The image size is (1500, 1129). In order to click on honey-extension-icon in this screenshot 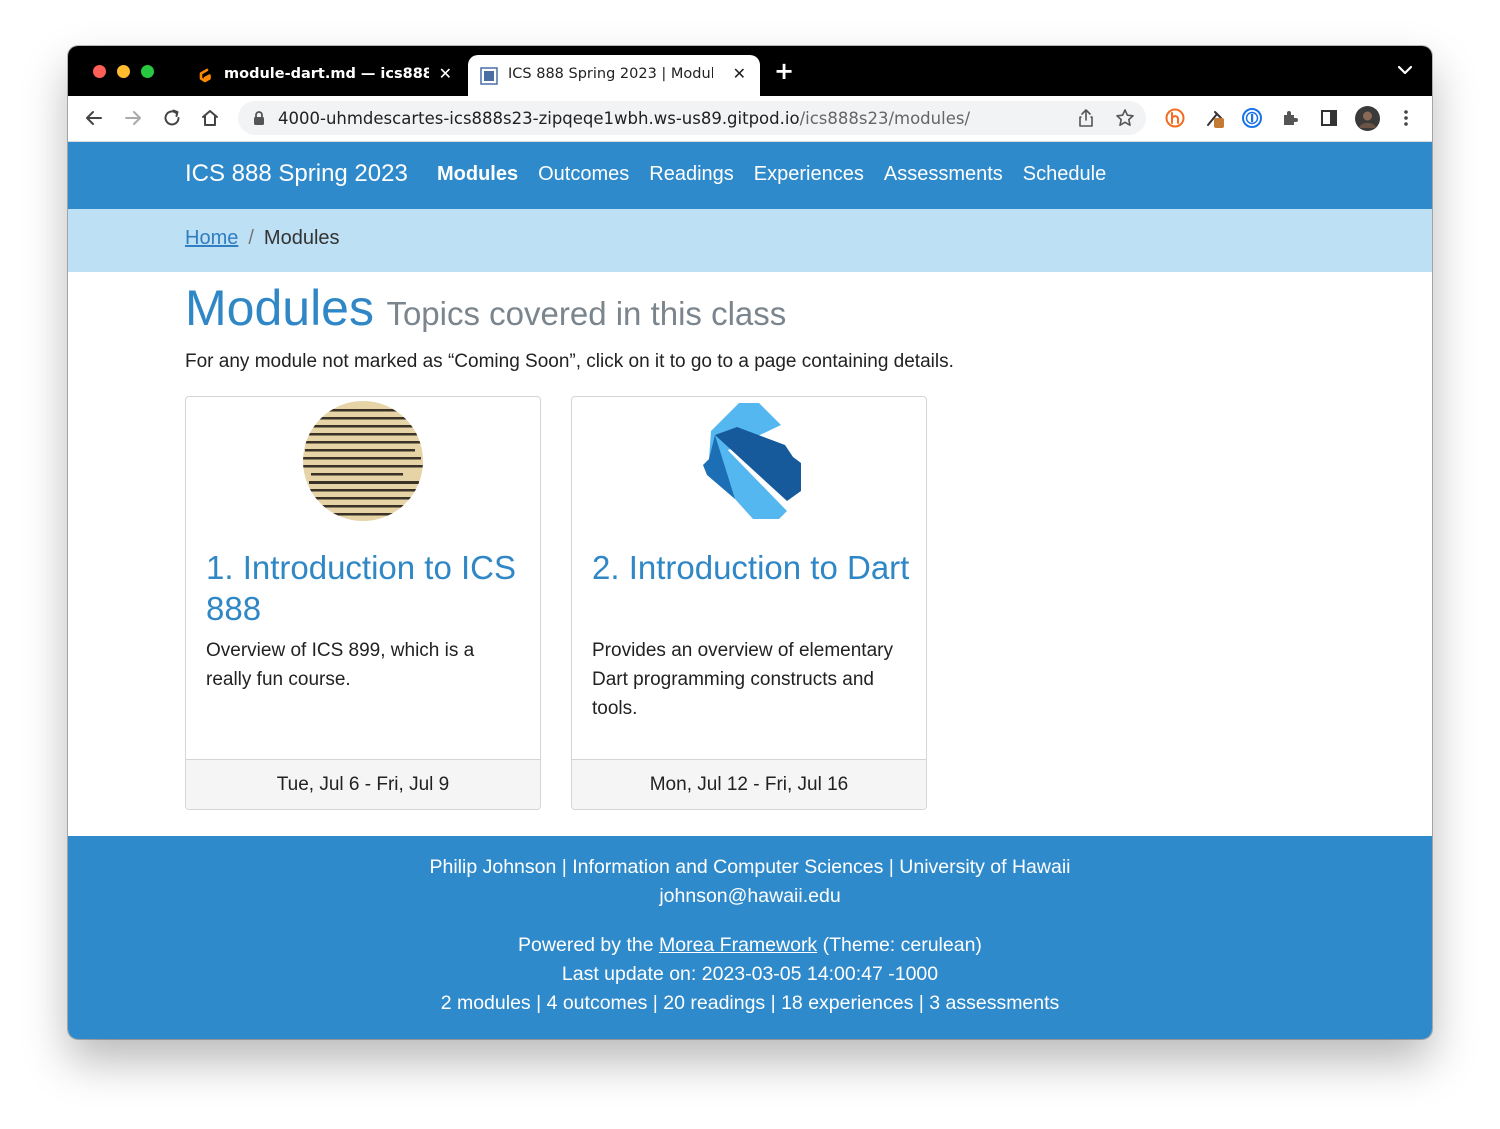, I will do `click(1175, 118)`.